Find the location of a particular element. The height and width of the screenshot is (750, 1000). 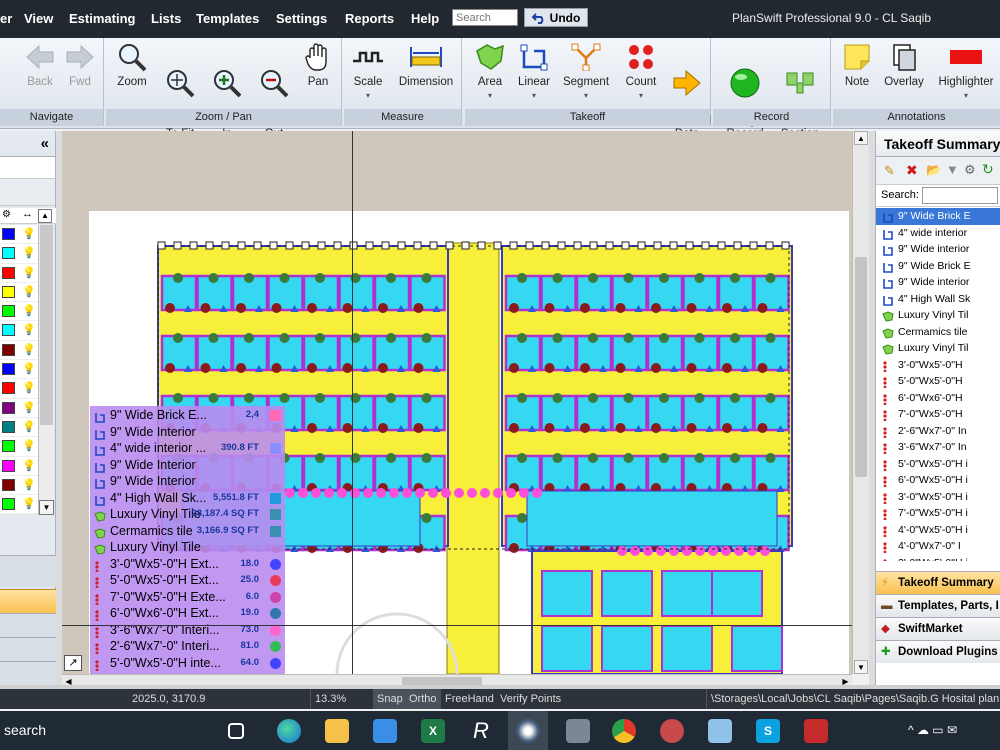

refresh-icon: ↻ is located at coordinates (988, 169).